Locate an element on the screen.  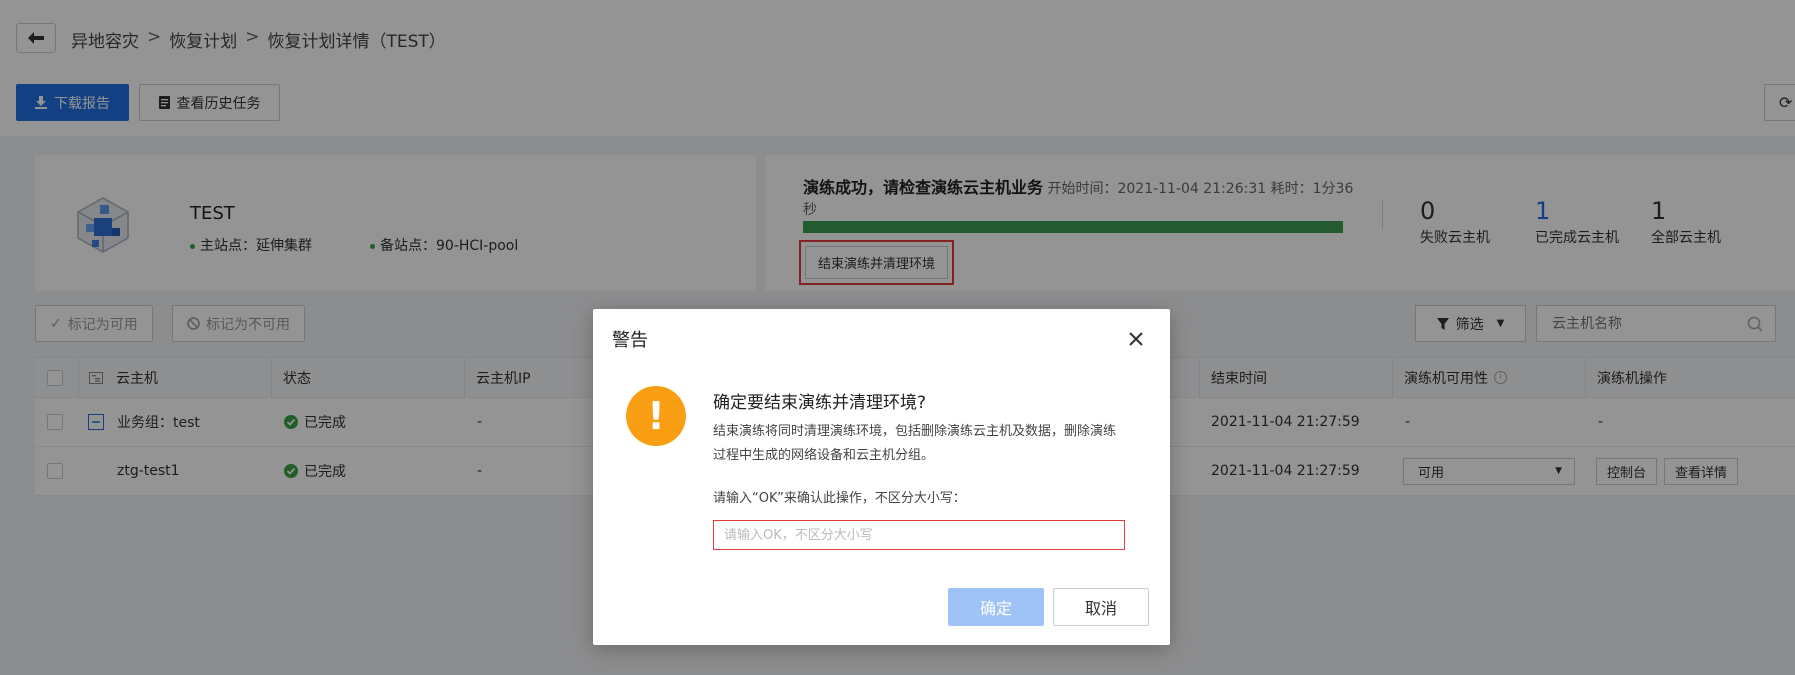
cancel-button: 取消 is located at coordinates (1101, 607).